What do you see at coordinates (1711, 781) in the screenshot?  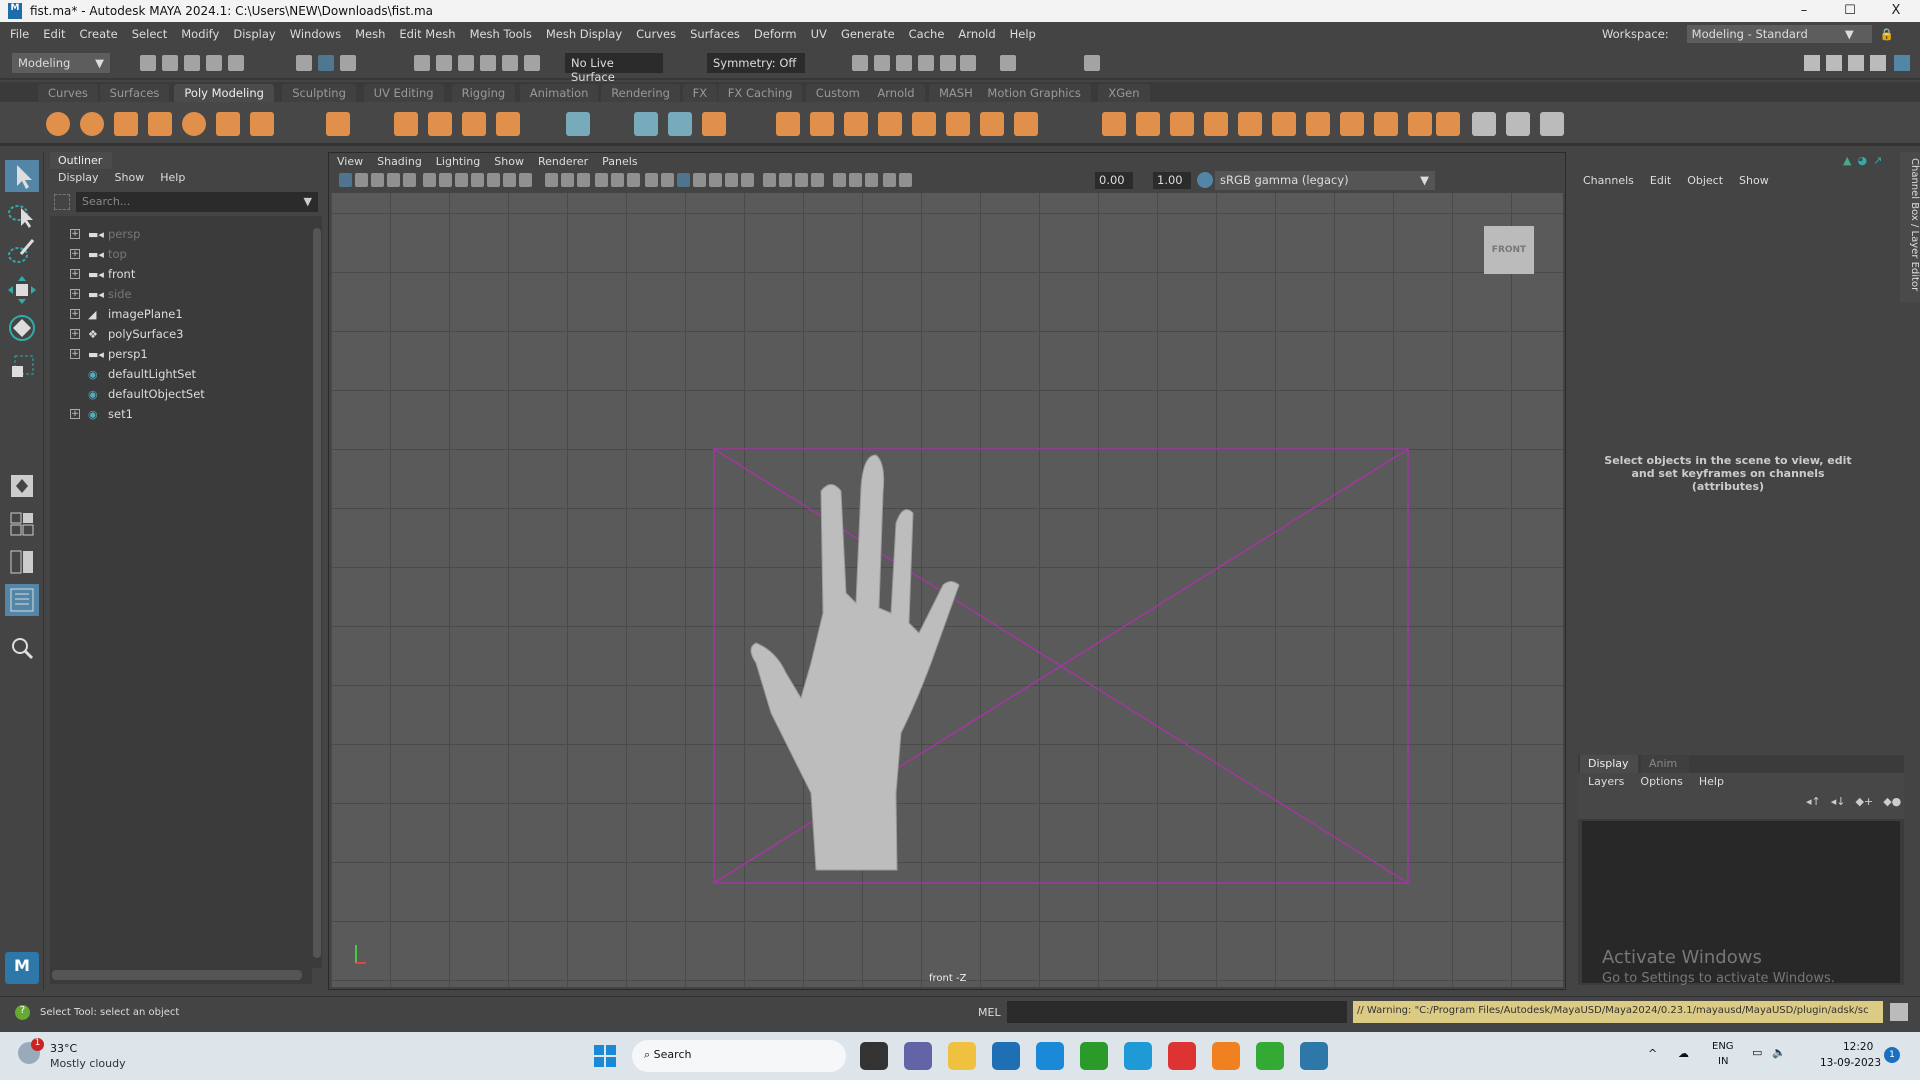 I see `layer-menu-help: Help` at bounding box center [1711, 781].